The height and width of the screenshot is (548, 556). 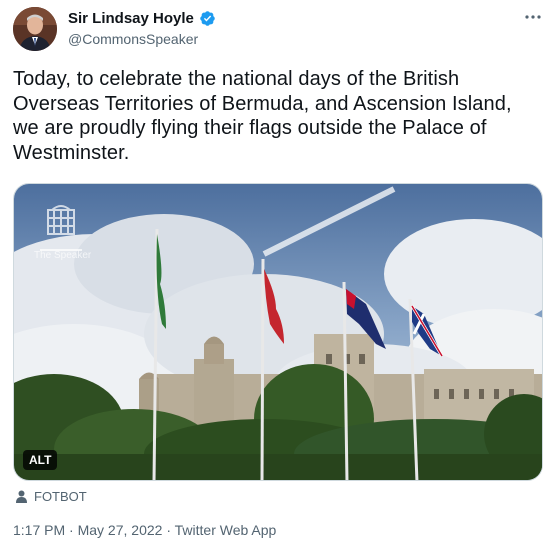 I want to click on avatar, so click(x=35, y=29).